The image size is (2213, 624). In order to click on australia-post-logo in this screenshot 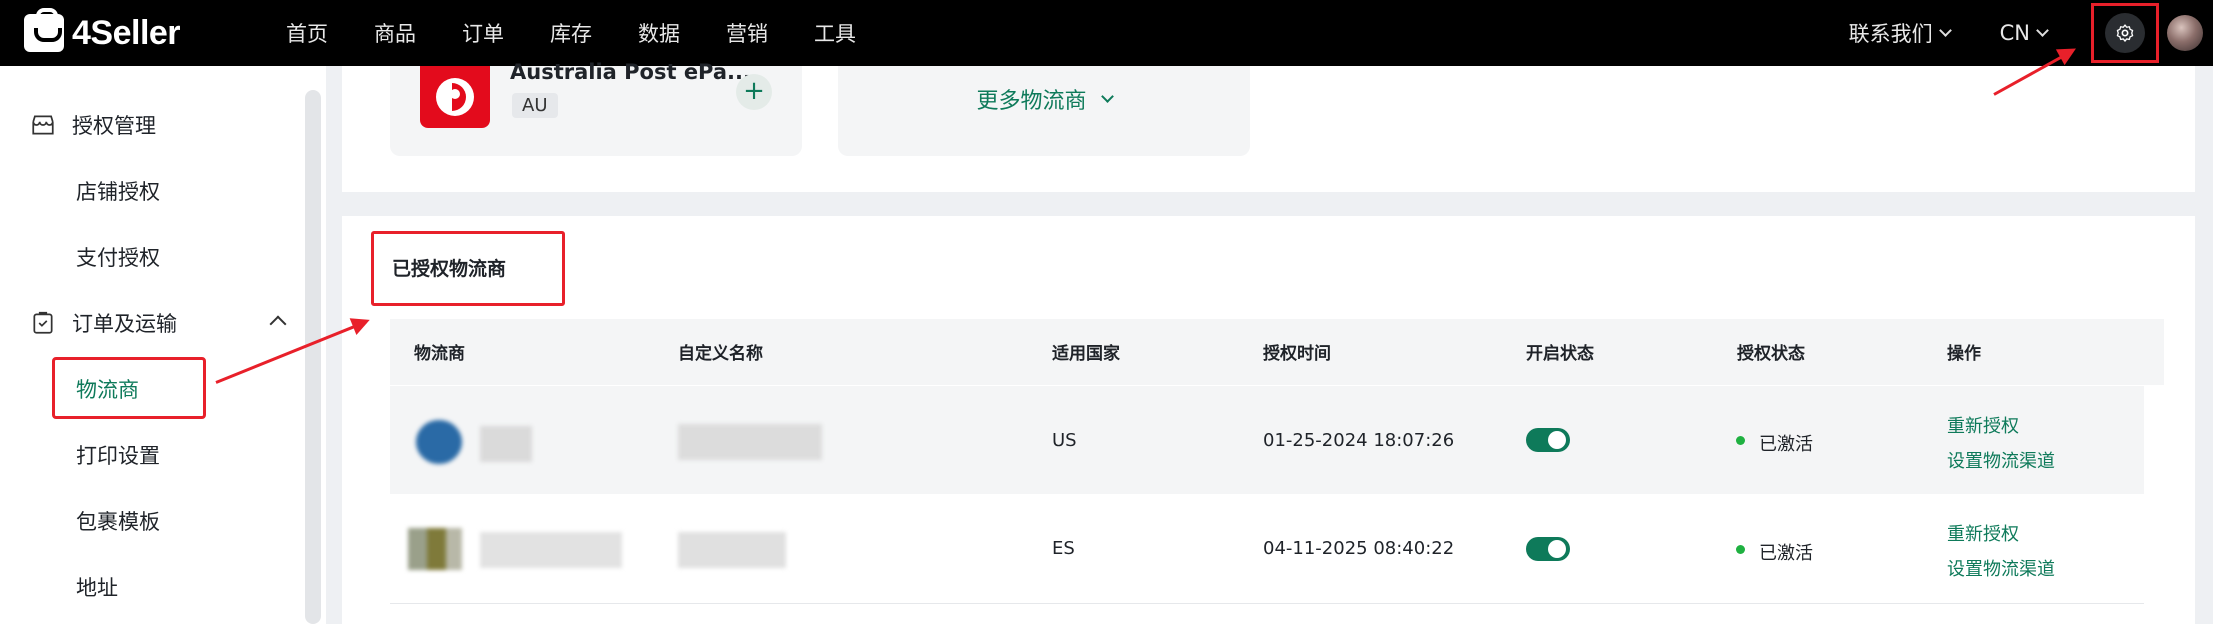, I will do `click(455, 97)`.